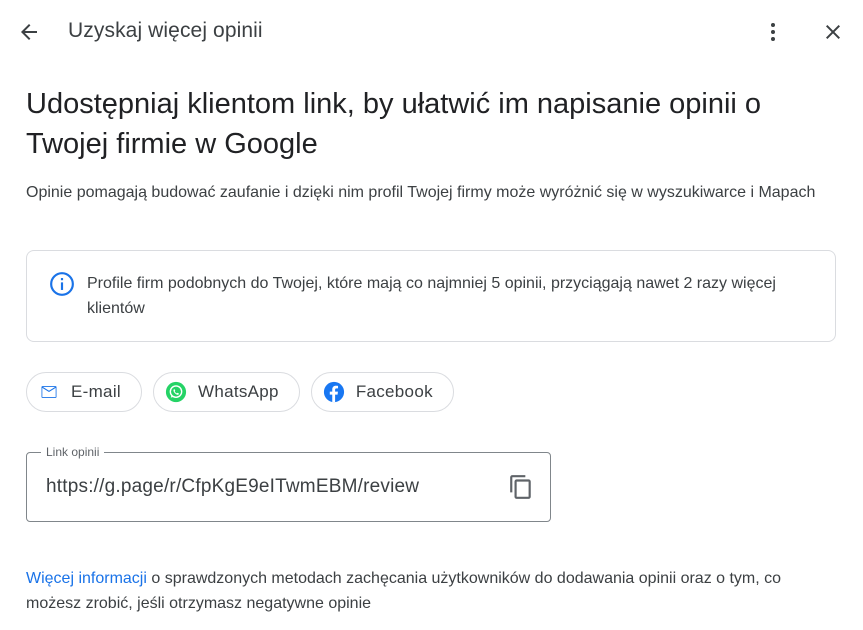 This screenshot has height=630, width=863. I want to click on share-buttons: E-mail WhatsApp Facebook, so click(240, 392).